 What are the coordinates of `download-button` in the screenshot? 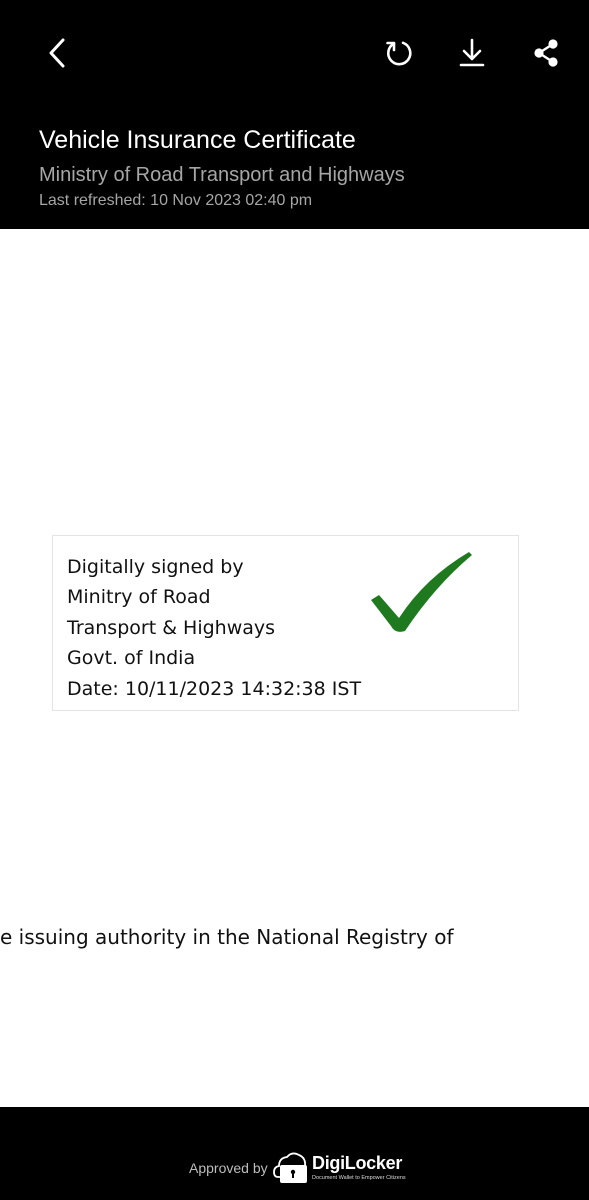 It's located at (472, 53).